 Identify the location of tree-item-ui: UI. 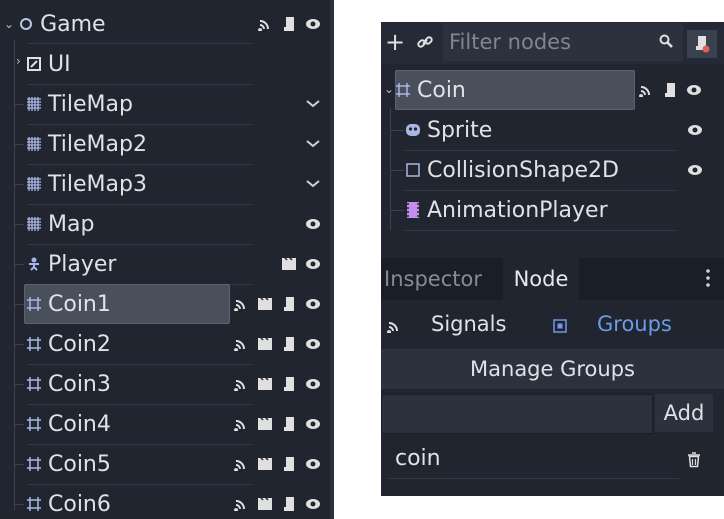
(48, 64).